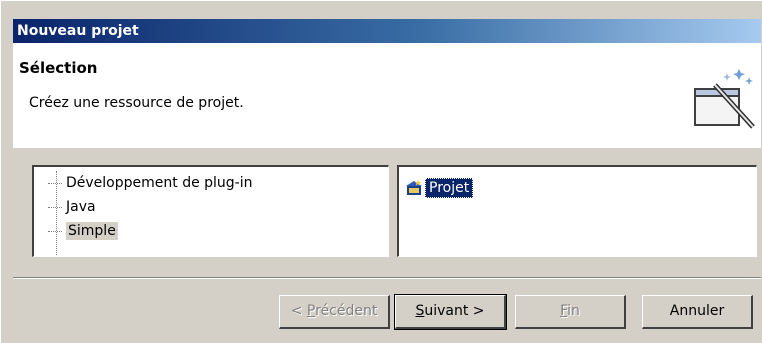 The image size is (762, 343). I want to click on list-item-label: Projet, so click(449, 188).